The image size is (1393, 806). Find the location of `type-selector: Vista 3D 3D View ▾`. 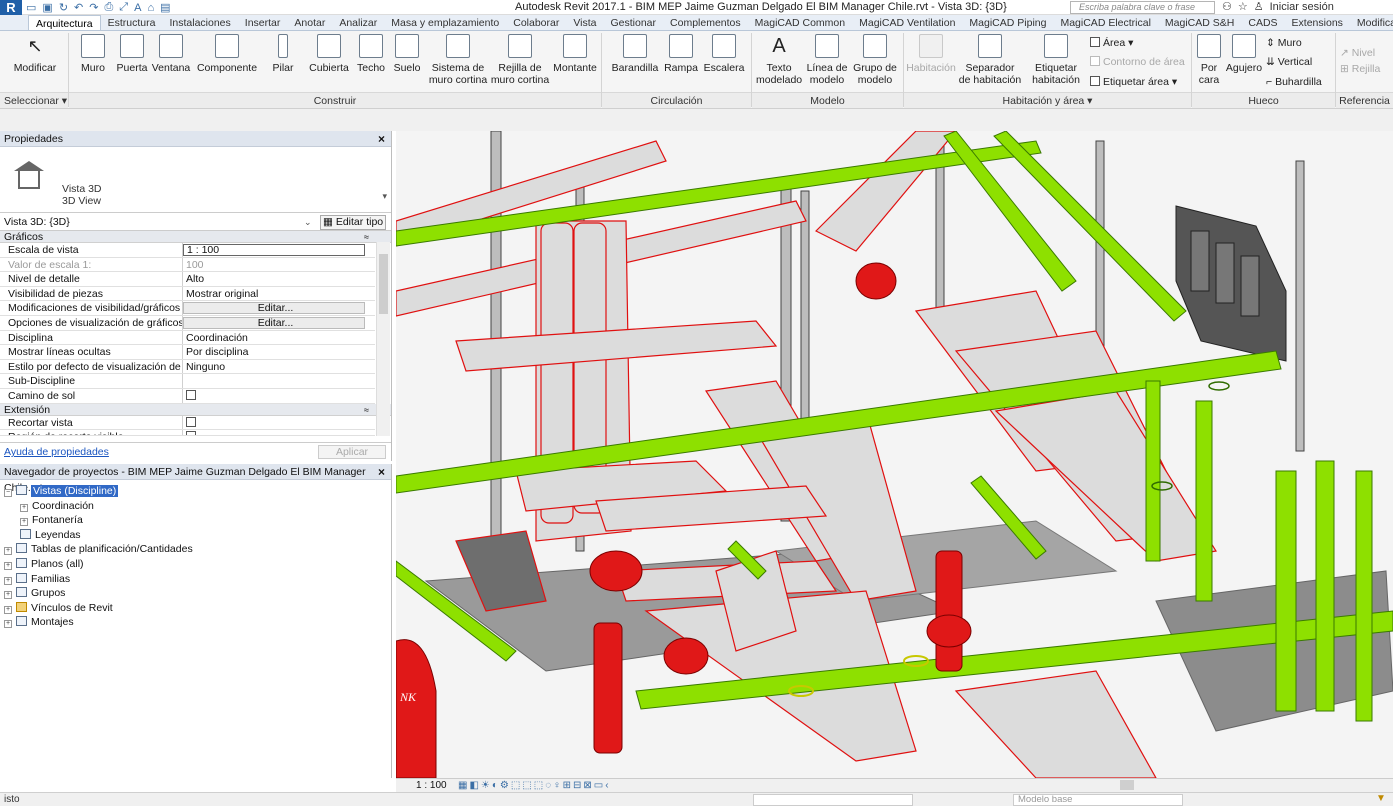

type-selector: Vista 3D 3D View ▾ is located at coordinates (195, 180).